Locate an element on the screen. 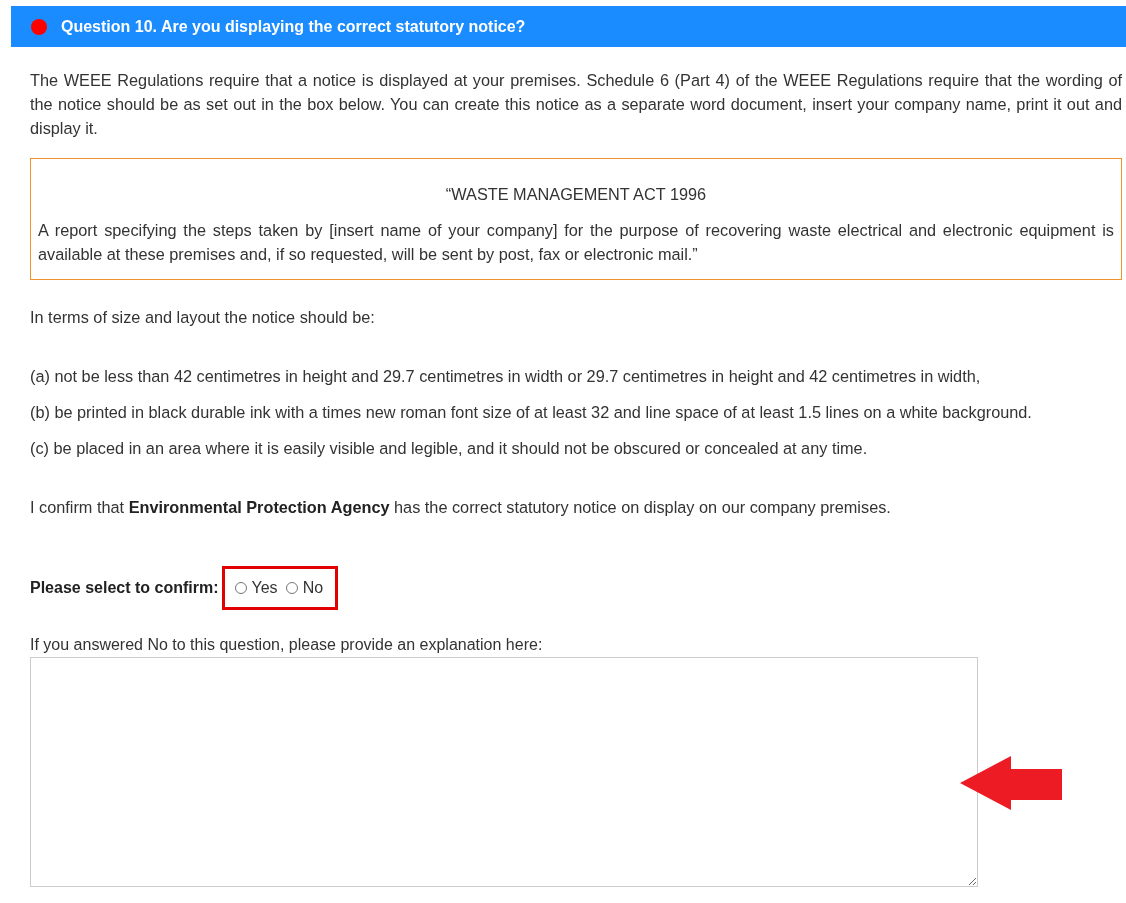 The width and height of the screenshot is (1126, 903). requirement-text: (c) be placed in an area where it is easily visible and legible, and it should not be obscured or concealed at any time. is located at coordinates (449, 448).